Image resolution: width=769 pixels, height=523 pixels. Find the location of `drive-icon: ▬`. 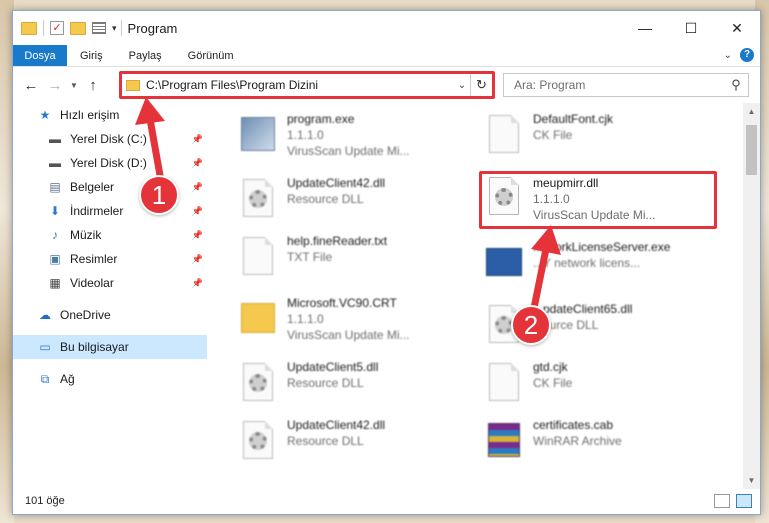

drive-icon: ▬ is located at coordinates (55, 139).